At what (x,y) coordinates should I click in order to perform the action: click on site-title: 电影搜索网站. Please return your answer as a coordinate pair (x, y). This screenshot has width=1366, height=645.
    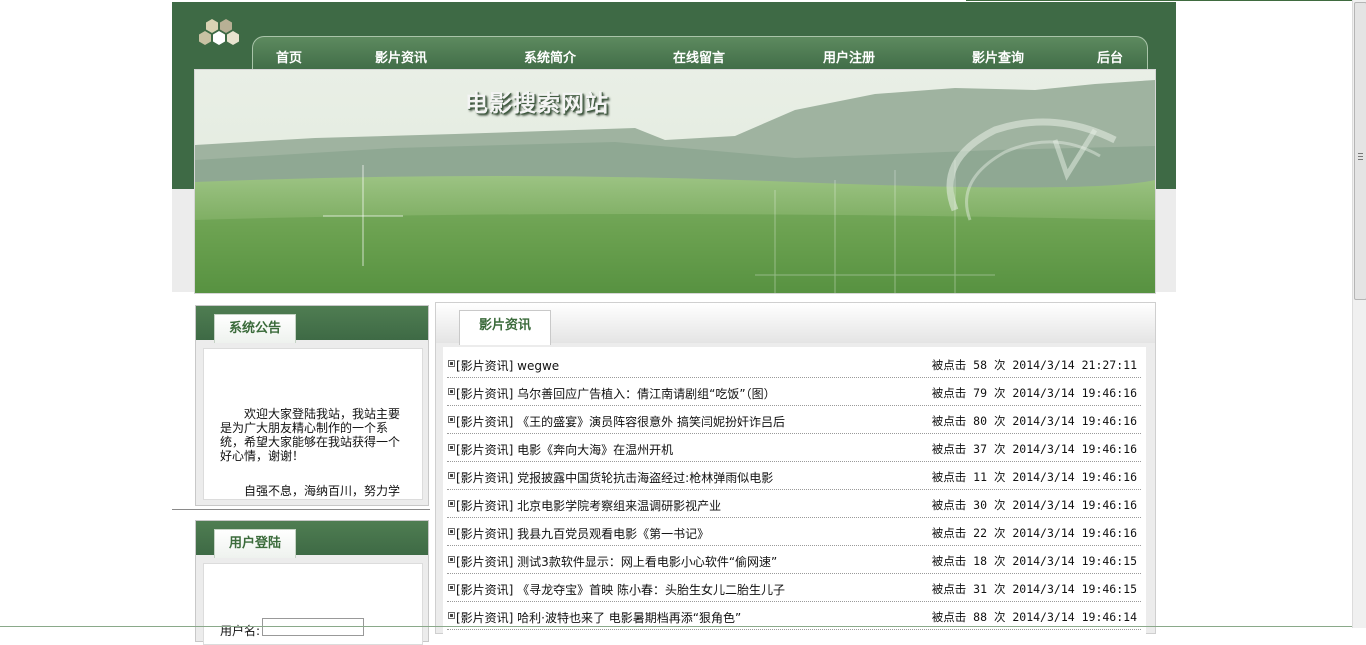
    Looking at the image, I should click on (537, 103).